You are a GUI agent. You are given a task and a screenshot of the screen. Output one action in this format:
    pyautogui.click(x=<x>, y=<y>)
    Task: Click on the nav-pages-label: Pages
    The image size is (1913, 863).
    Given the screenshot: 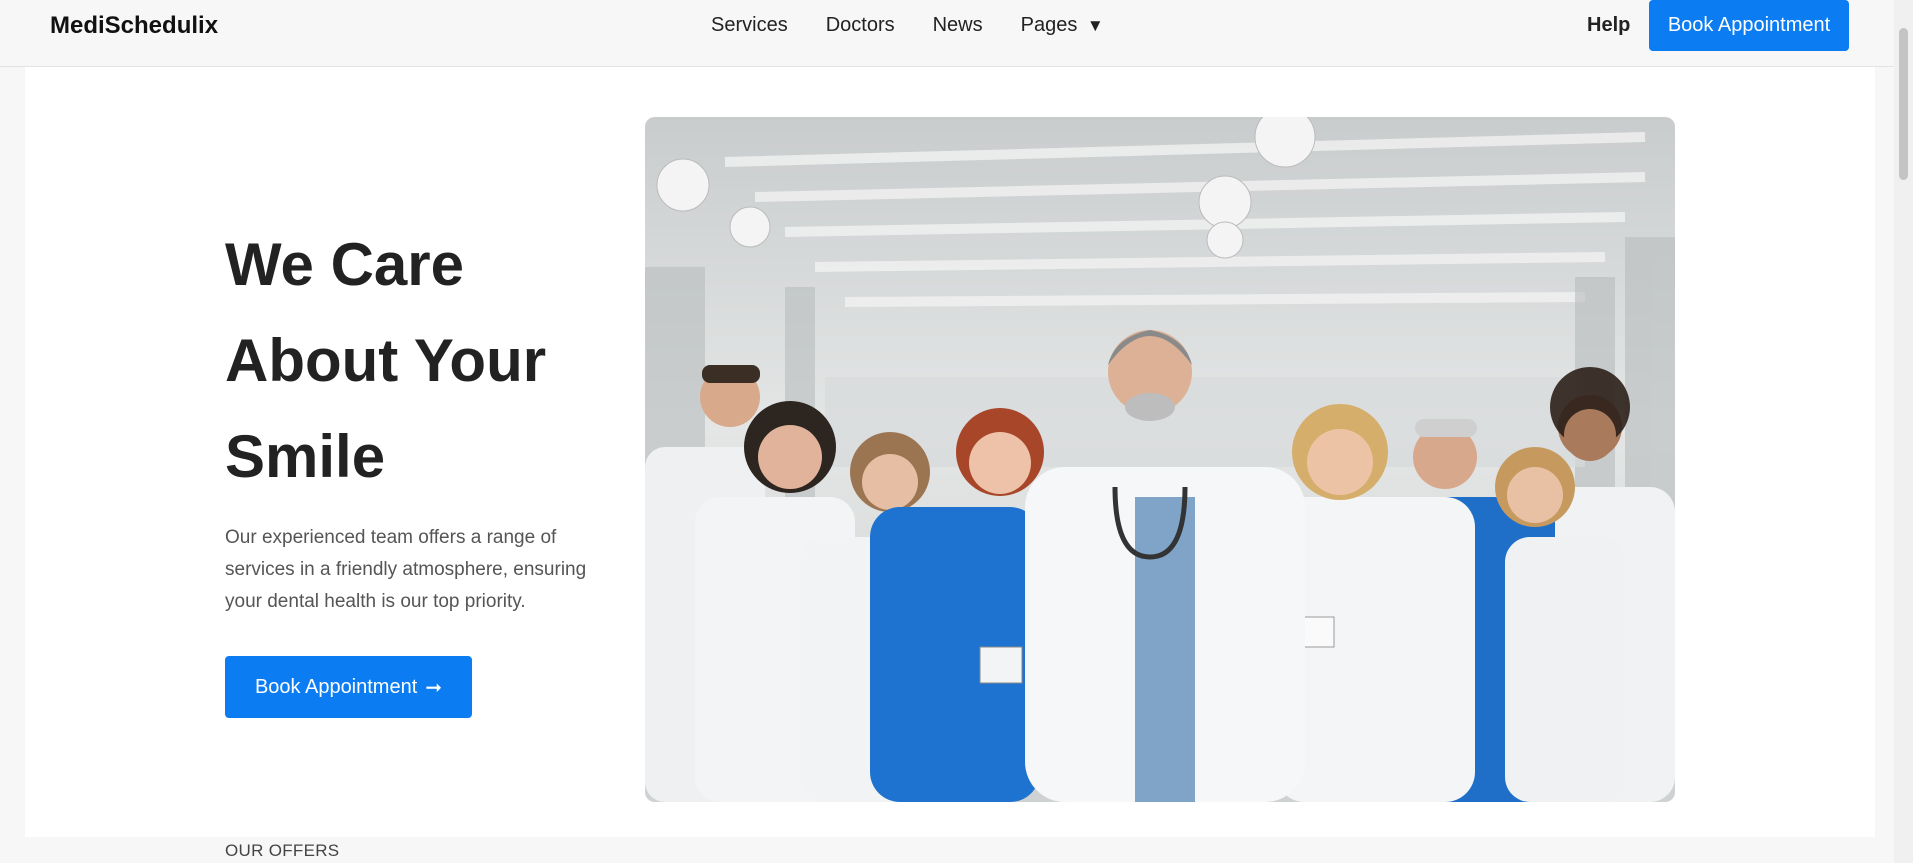 What is the action you would take?
    pyautogui.click(x=1049, y=25)
    